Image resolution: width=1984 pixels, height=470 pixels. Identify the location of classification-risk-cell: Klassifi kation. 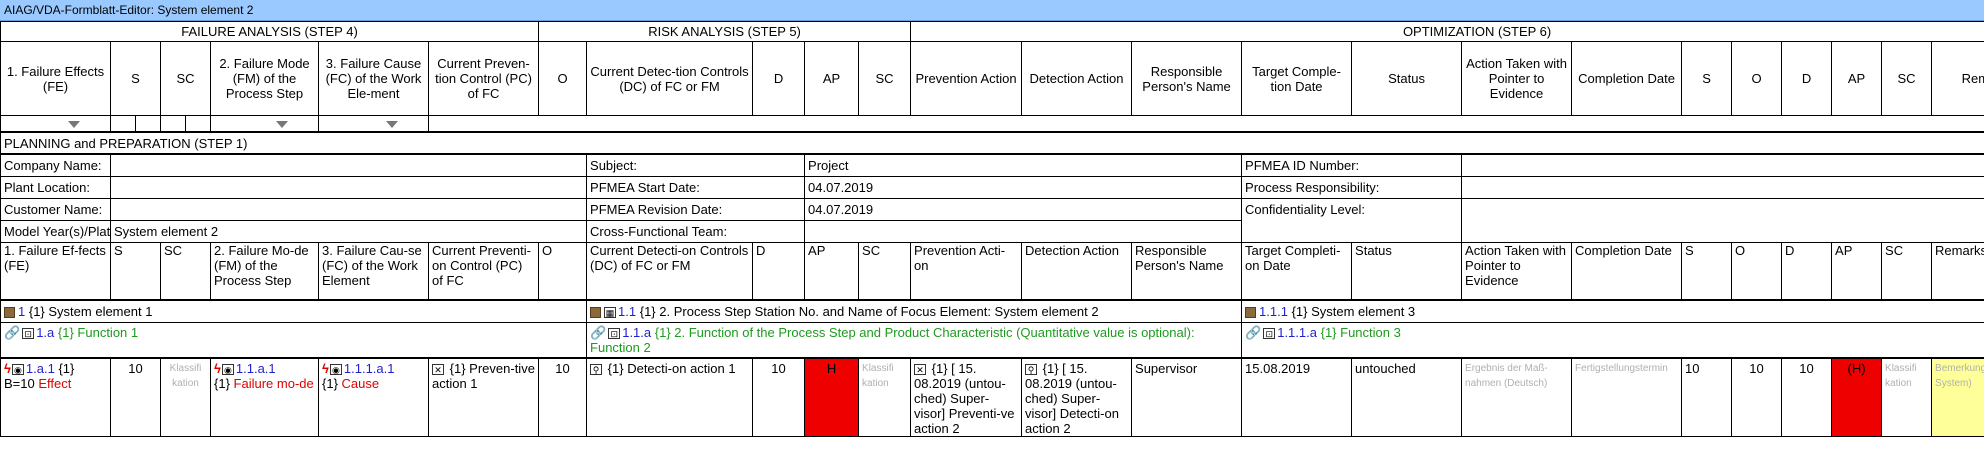
(885, 397).